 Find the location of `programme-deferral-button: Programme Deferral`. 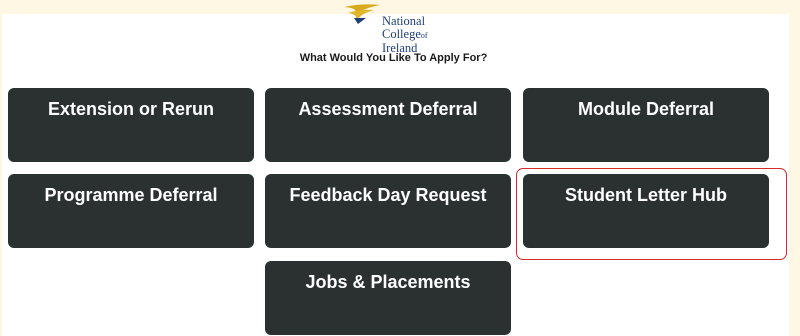

programme-deferral-button: Programme Deferral is located at coordinates (131, 211).